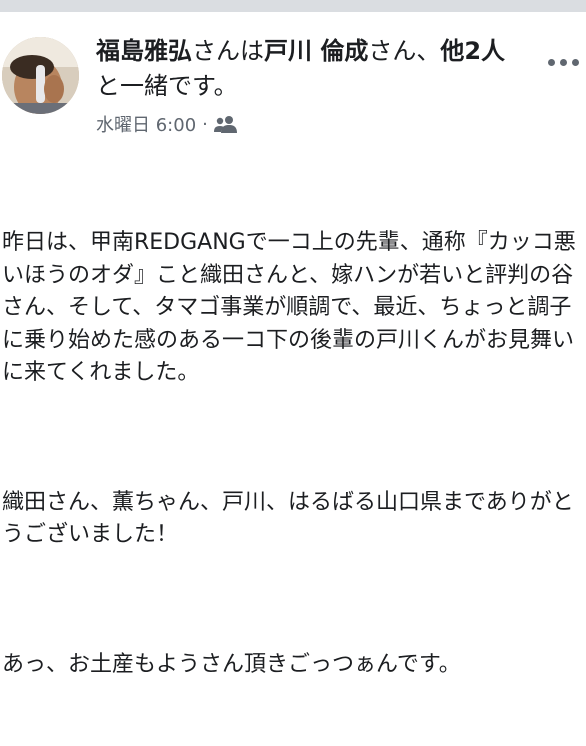  I want to click on tagged-others: 他2人, so click(472, 51).